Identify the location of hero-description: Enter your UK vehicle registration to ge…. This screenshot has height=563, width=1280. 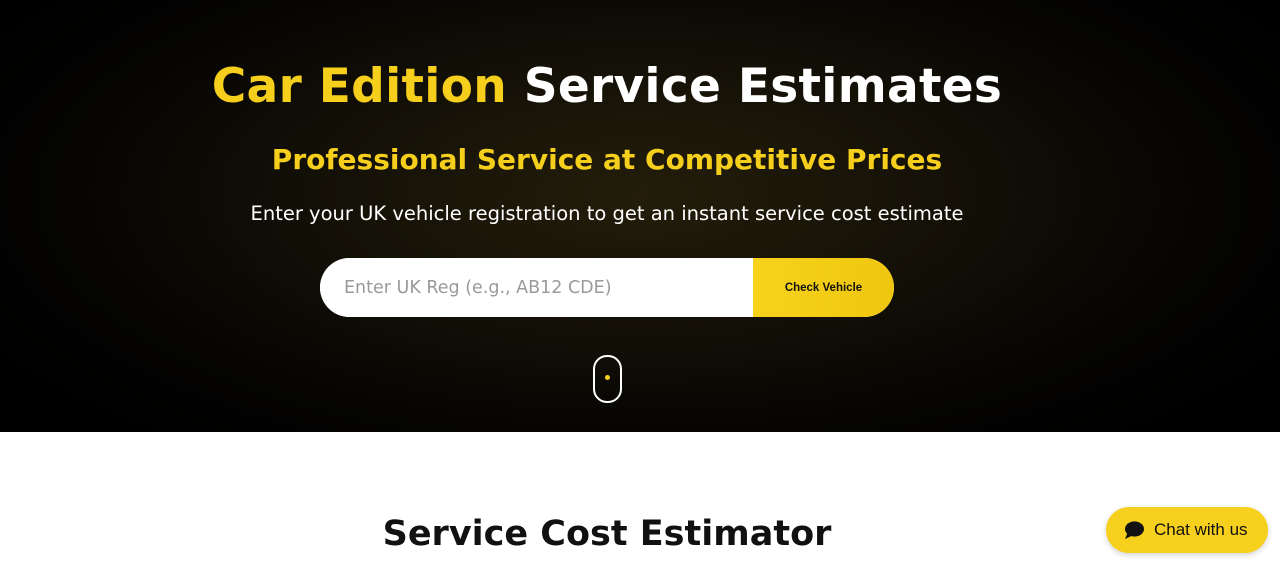
(607, 213).